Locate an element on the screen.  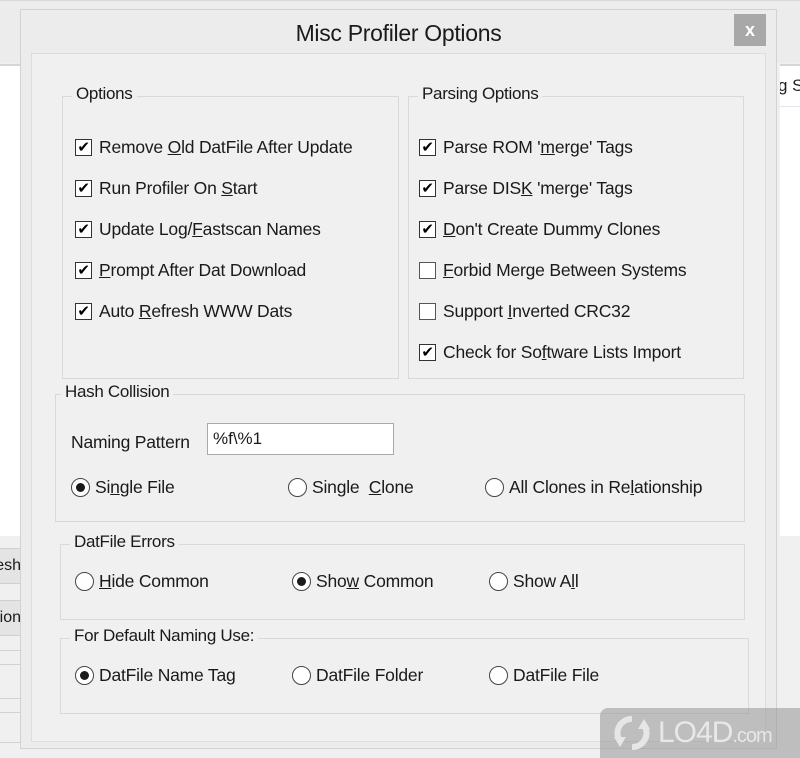
option-label: Hide Common is located at coordinates (154, 581).